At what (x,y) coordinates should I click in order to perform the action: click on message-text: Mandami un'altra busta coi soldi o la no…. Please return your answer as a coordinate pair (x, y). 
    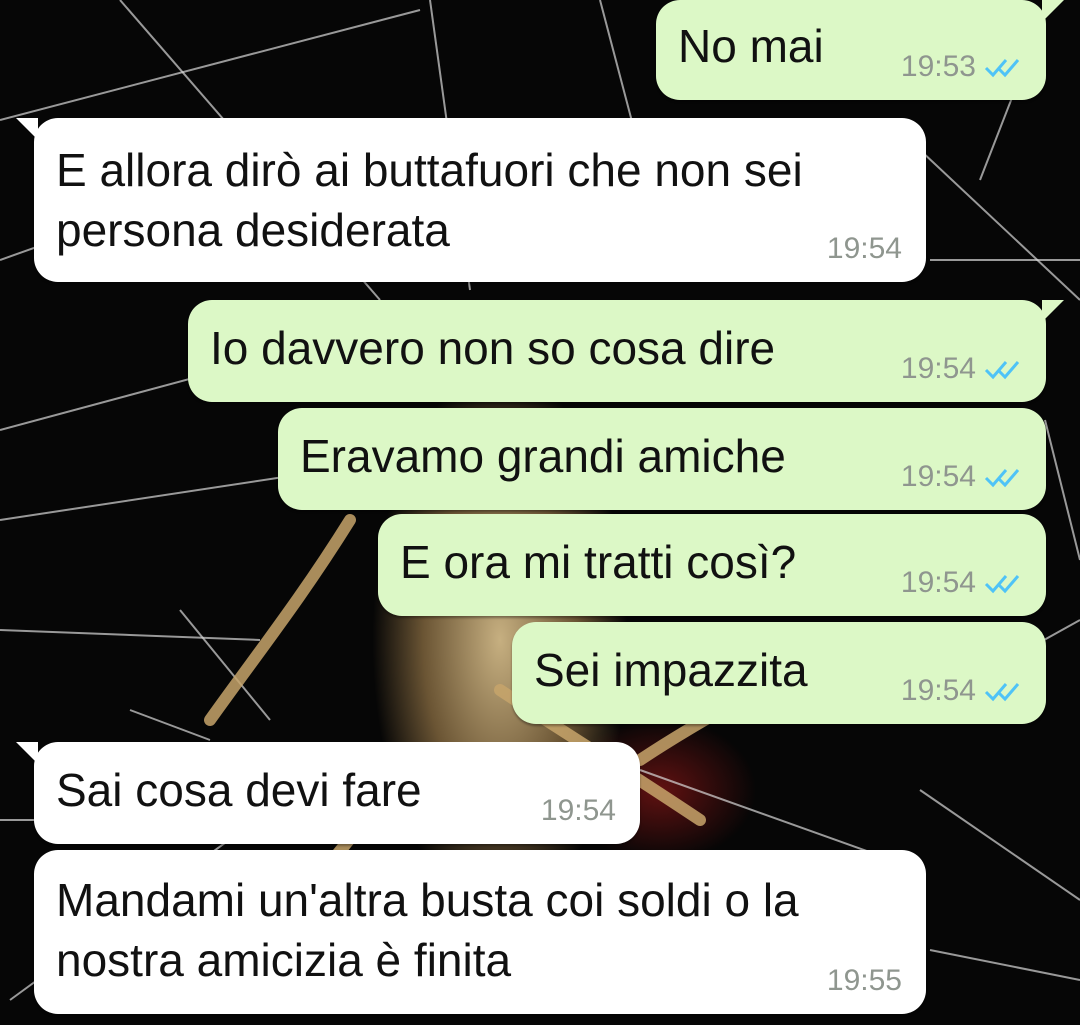
    Looking at the image, I should click on (427, 930).